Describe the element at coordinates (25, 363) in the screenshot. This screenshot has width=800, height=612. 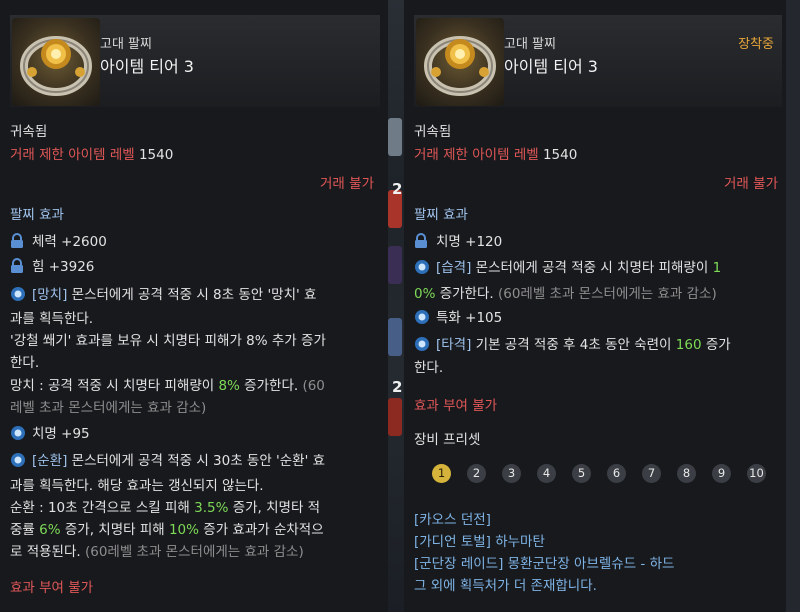
I see `effect-line: 한다.` at that location.